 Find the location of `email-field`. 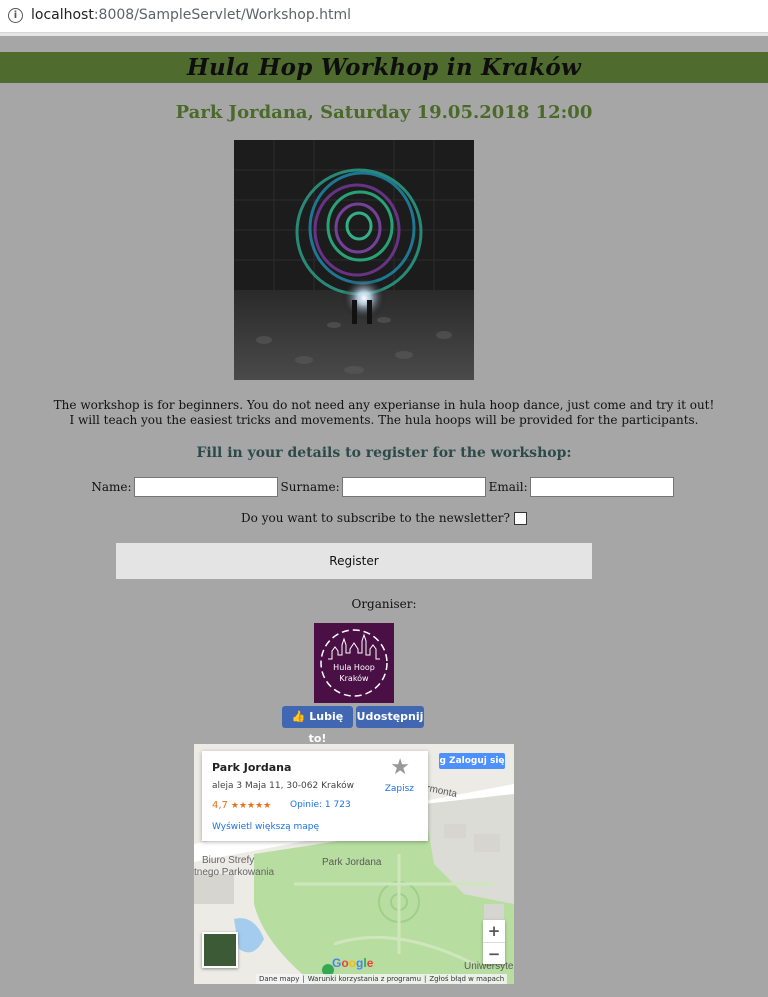

email-field is located at coordinates (601, 487).